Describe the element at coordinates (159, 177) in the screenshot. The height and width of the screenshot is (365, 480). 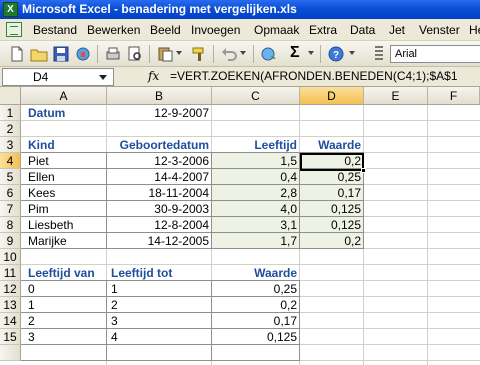
I see `cell-b5: 14-4-2007` at that location.